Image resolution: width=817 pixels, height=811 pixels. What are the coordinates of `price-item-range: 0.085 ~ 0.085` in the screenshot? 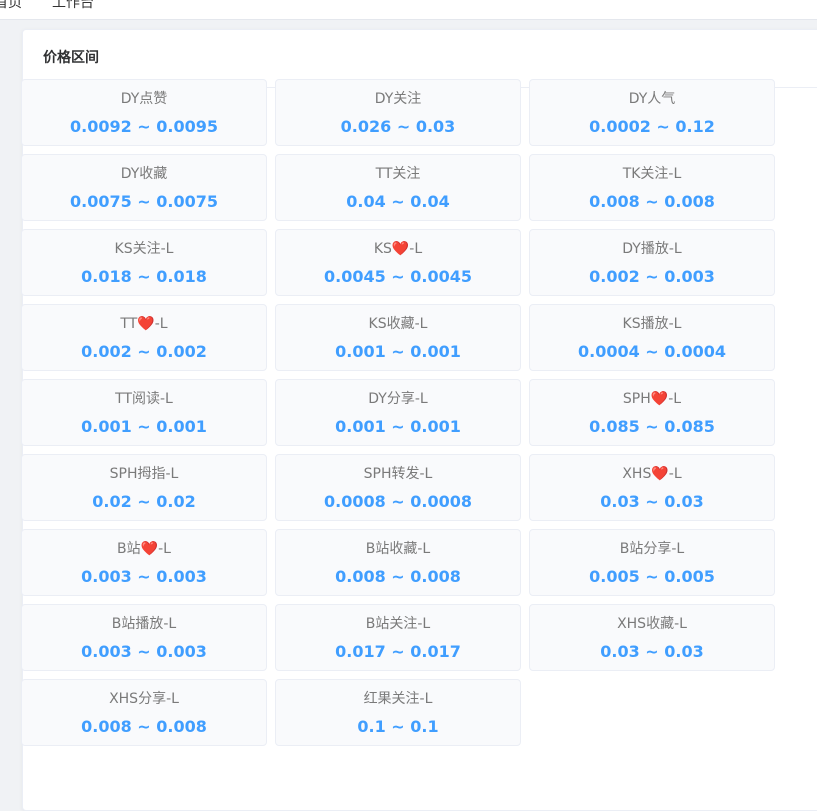 It's located at (652, 426).